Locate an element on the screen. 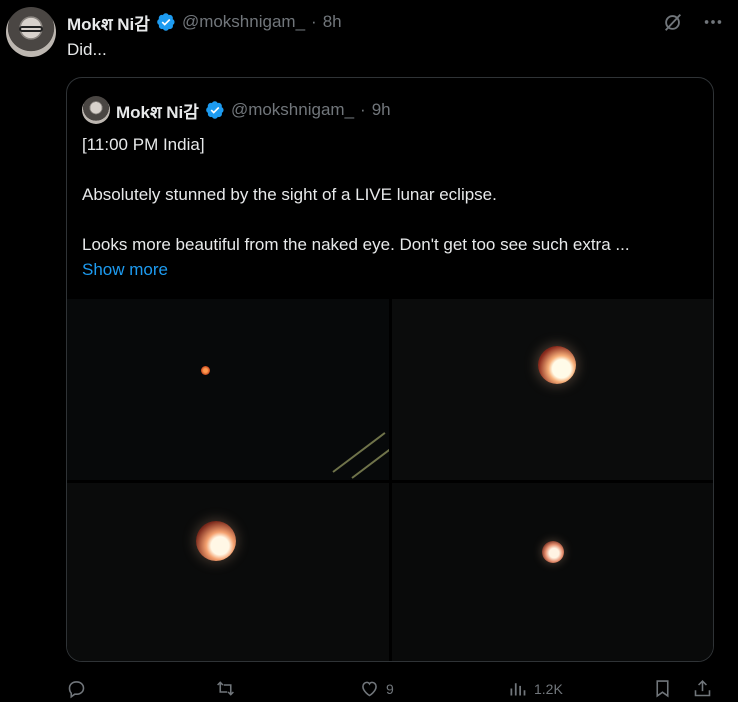 This screenshot has height=702, width=738. like-count: 9 is located at coordinates (390, 688).